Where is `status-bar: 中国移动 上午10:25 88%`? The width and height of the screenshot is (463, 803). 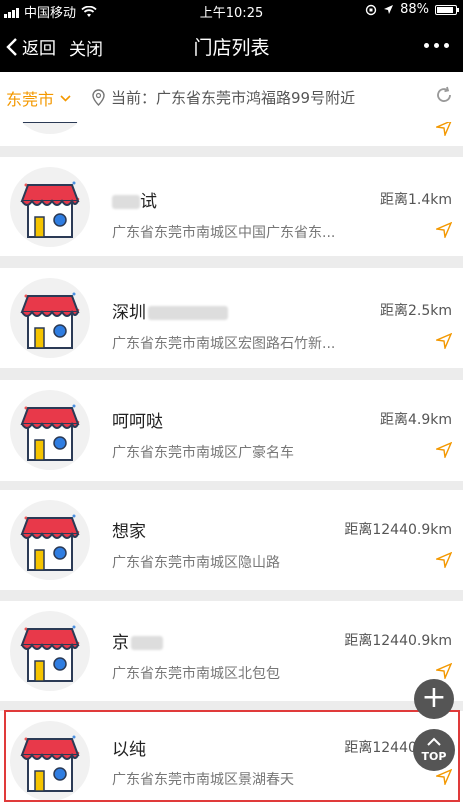
status-bar: 中国移动 上午10:25 88% is located at coordinates (231, 10).